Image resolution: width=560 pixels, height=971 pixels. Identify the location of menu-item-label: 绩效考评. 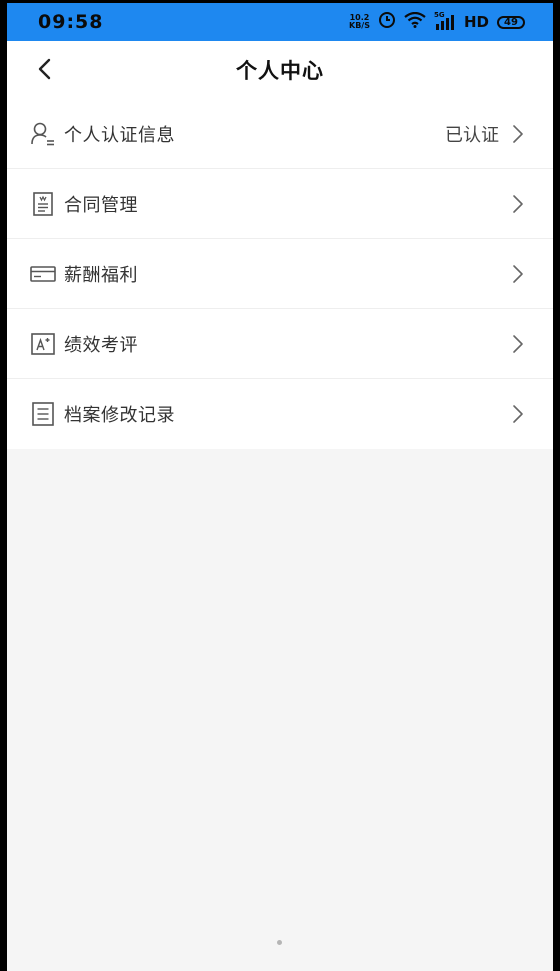
(101, 345).